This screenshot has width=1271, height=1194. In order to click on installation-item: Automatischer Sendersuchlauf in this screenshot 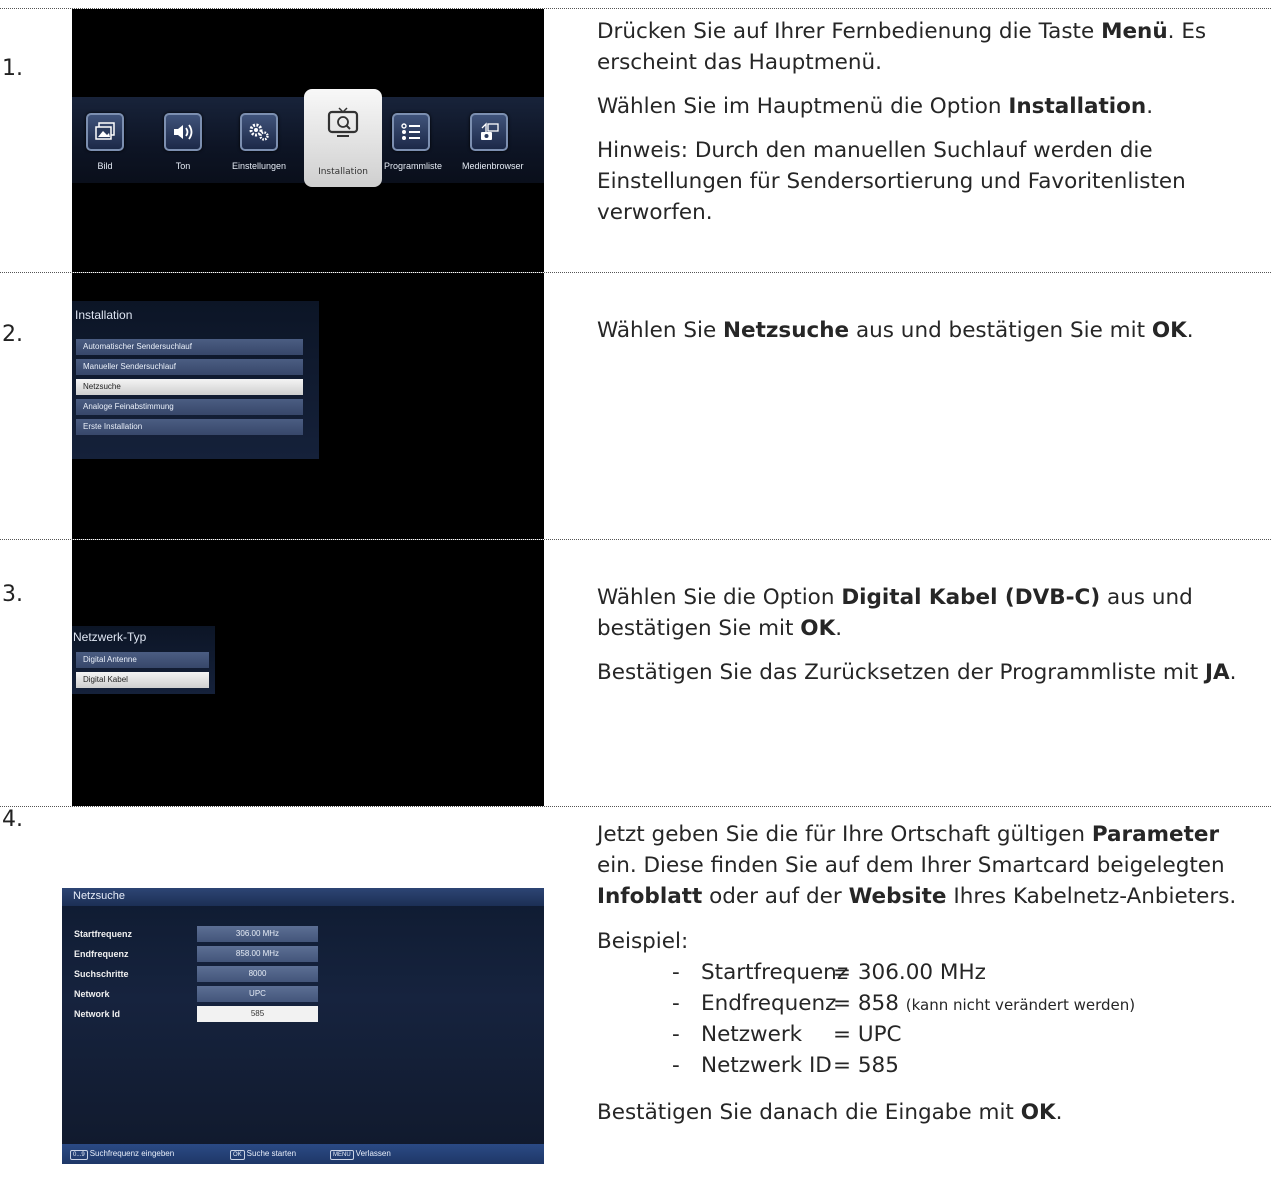, I will do `click(189, 347)`.